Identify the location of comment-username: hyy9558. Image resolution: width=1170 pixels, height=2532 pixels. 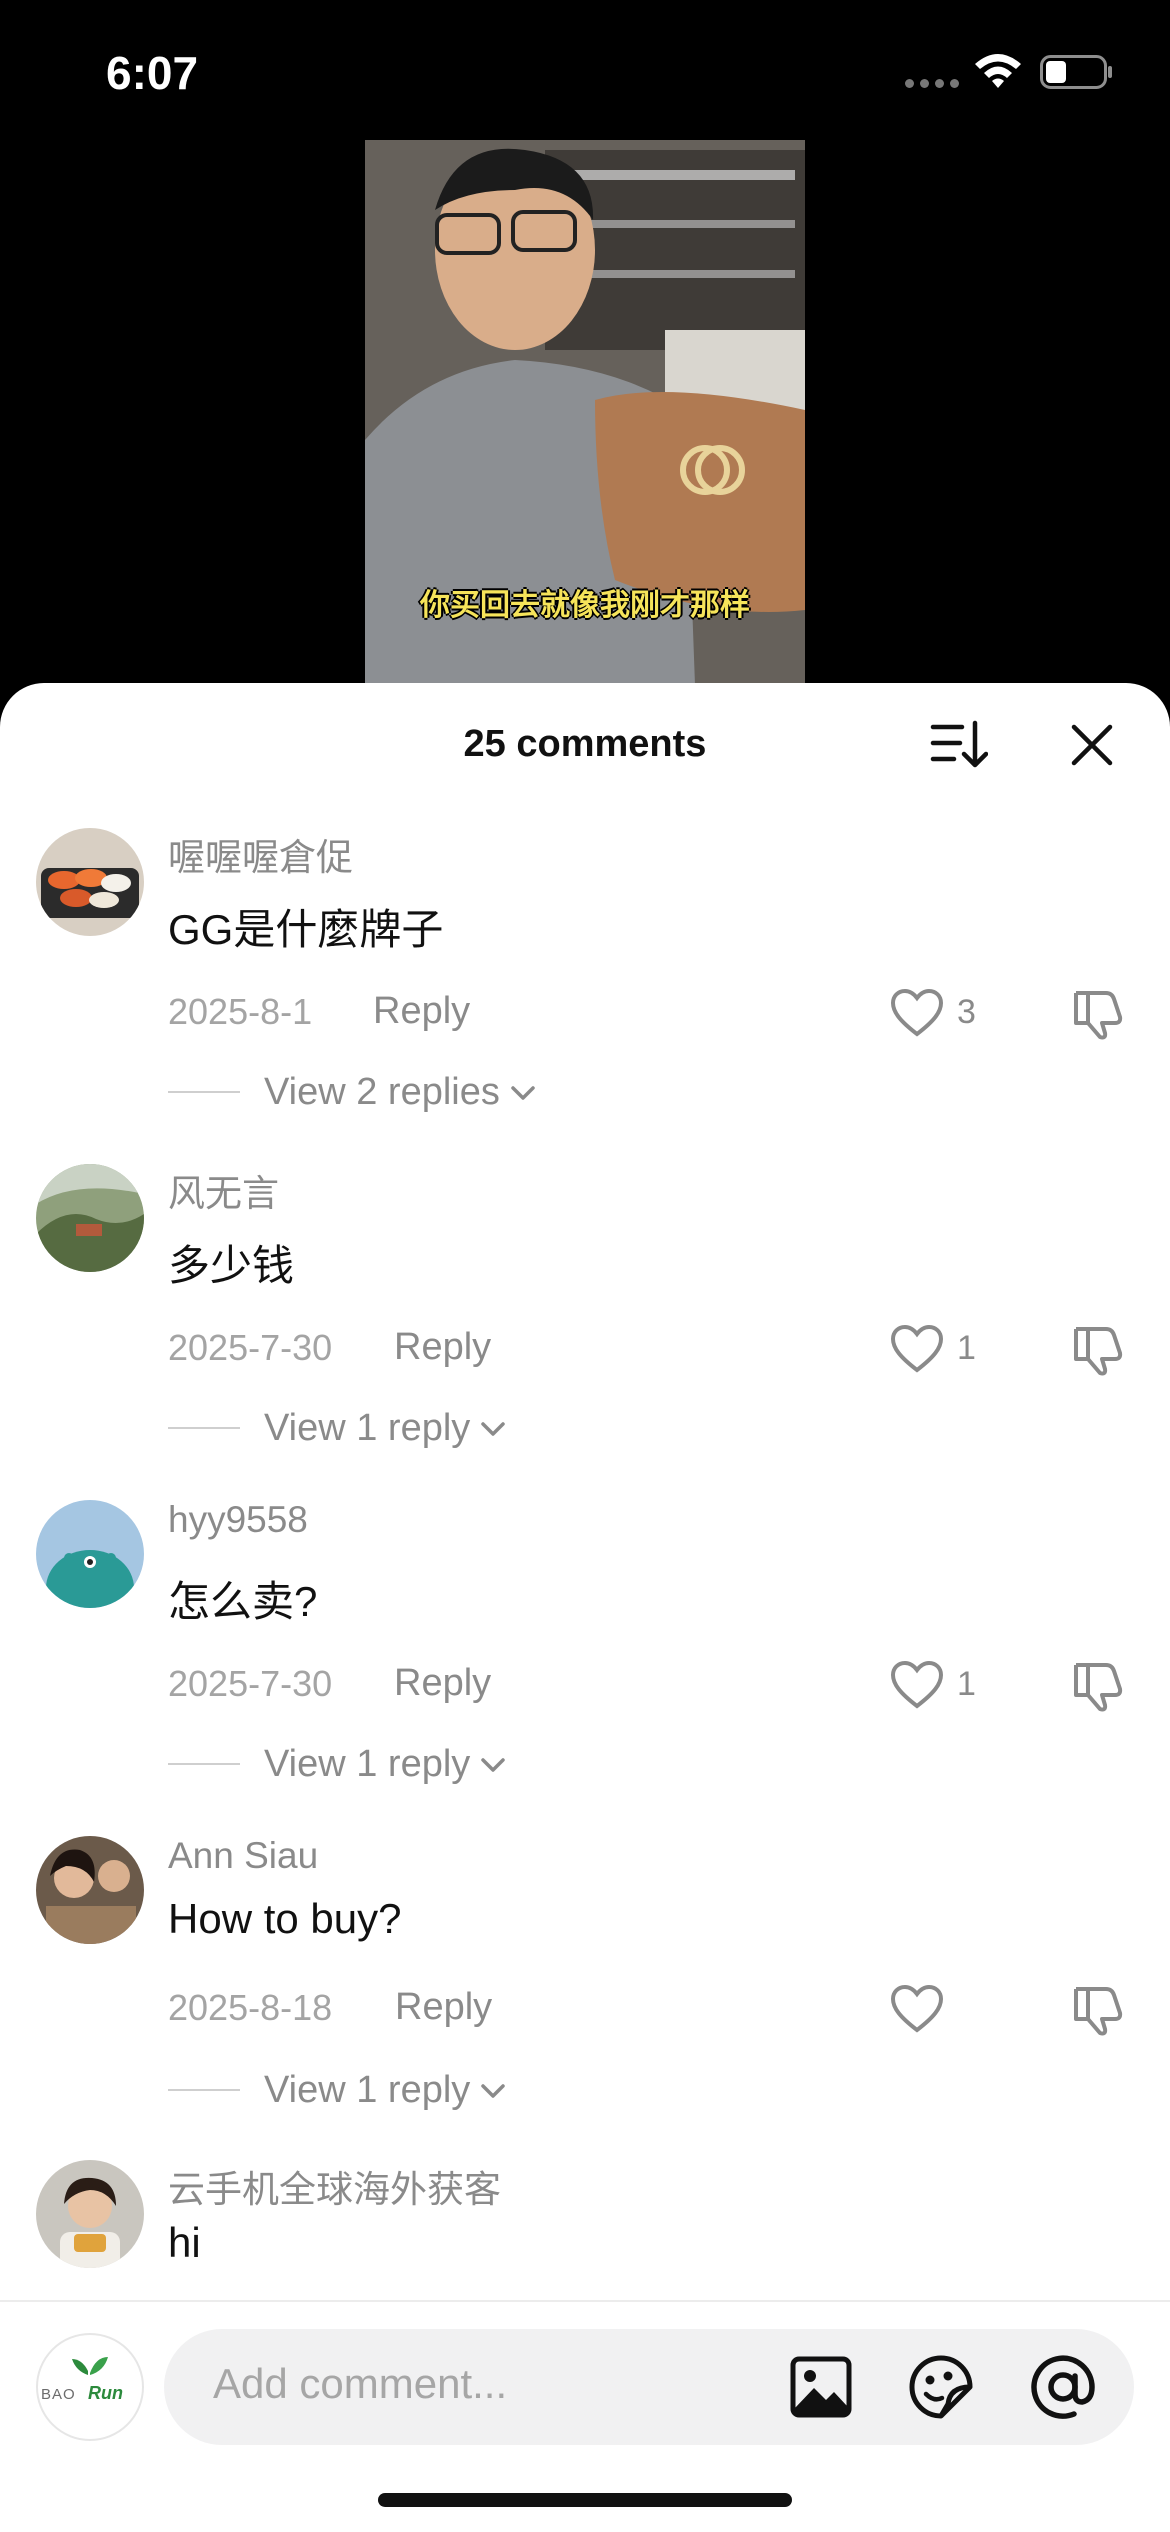
(238, 1520).